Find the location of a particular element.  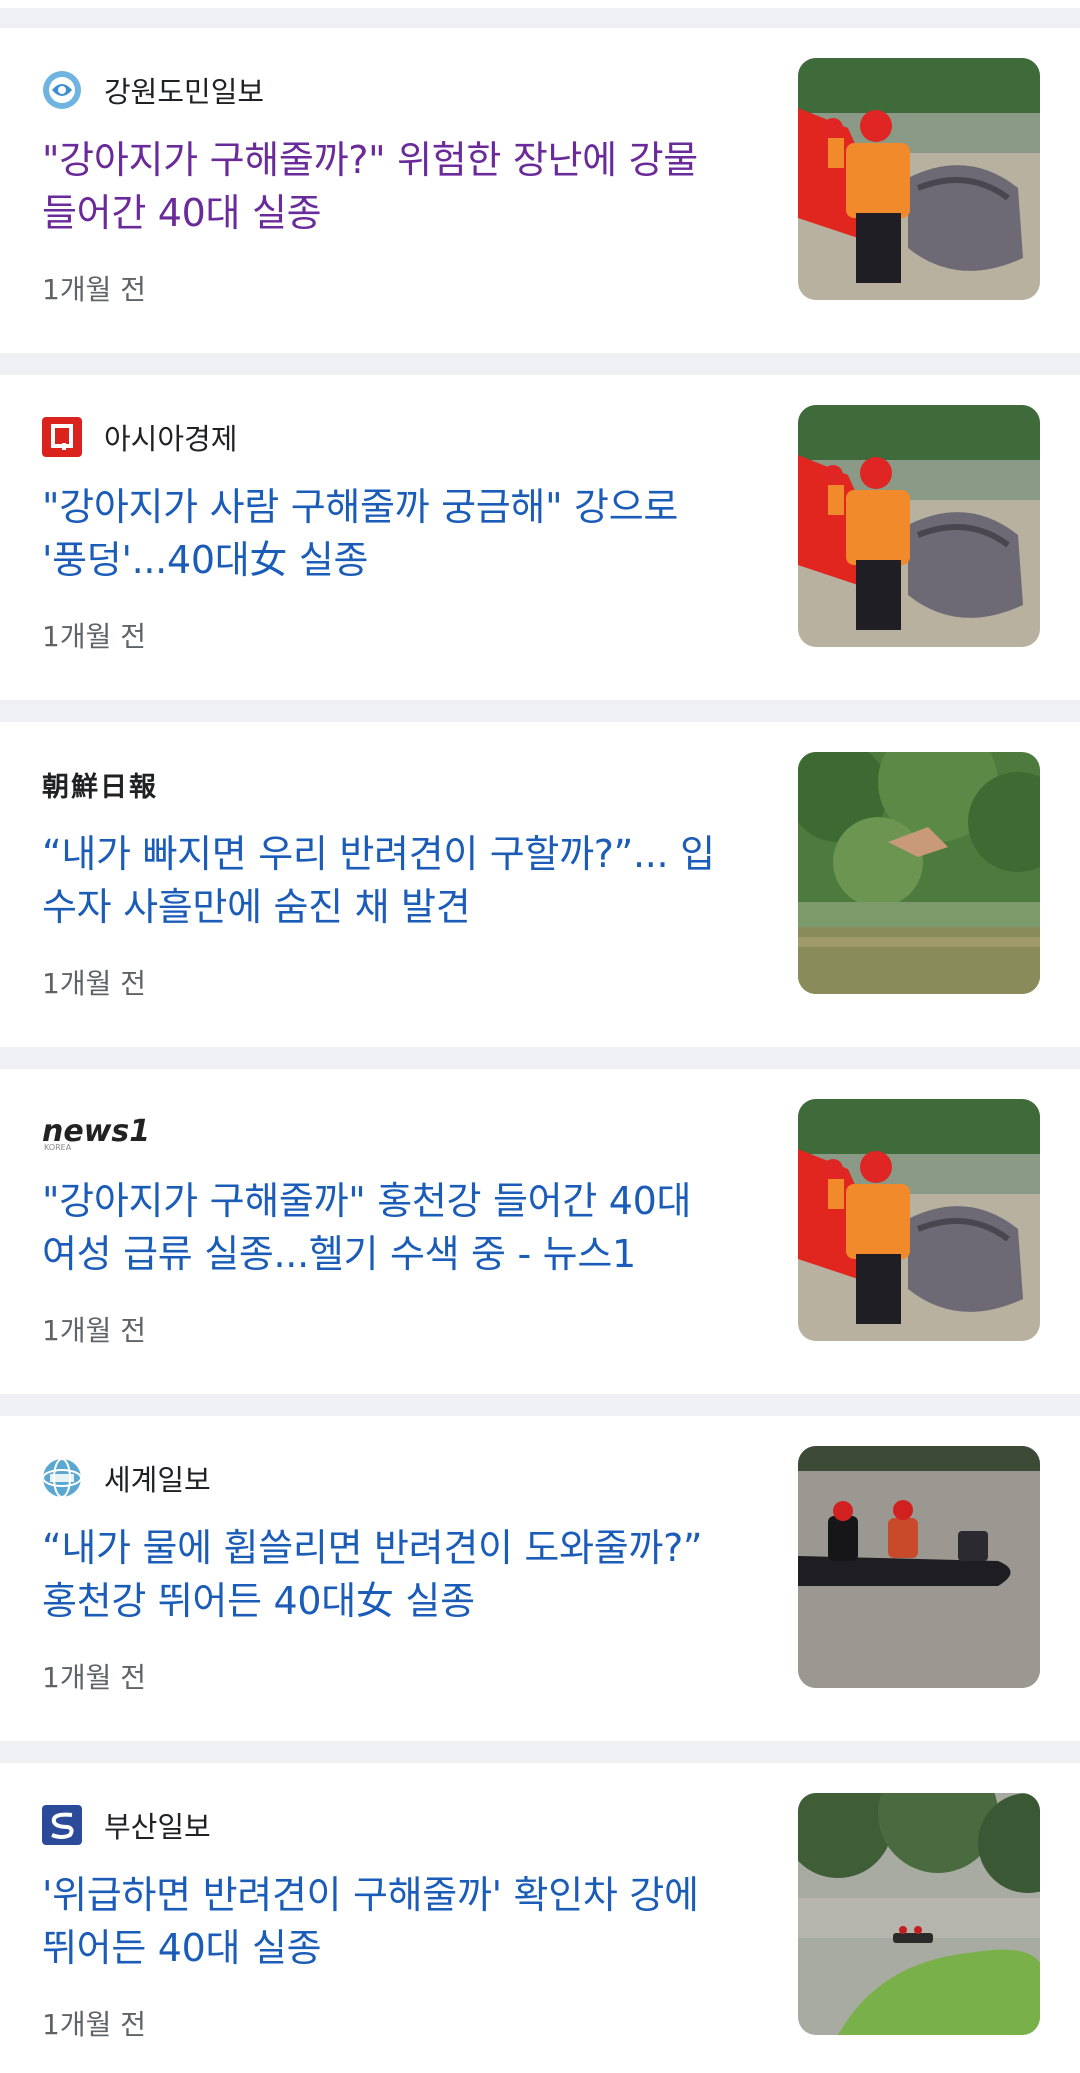

headline-line: '풍덩'...40대女 실종 is located at coordinates (205, 560).